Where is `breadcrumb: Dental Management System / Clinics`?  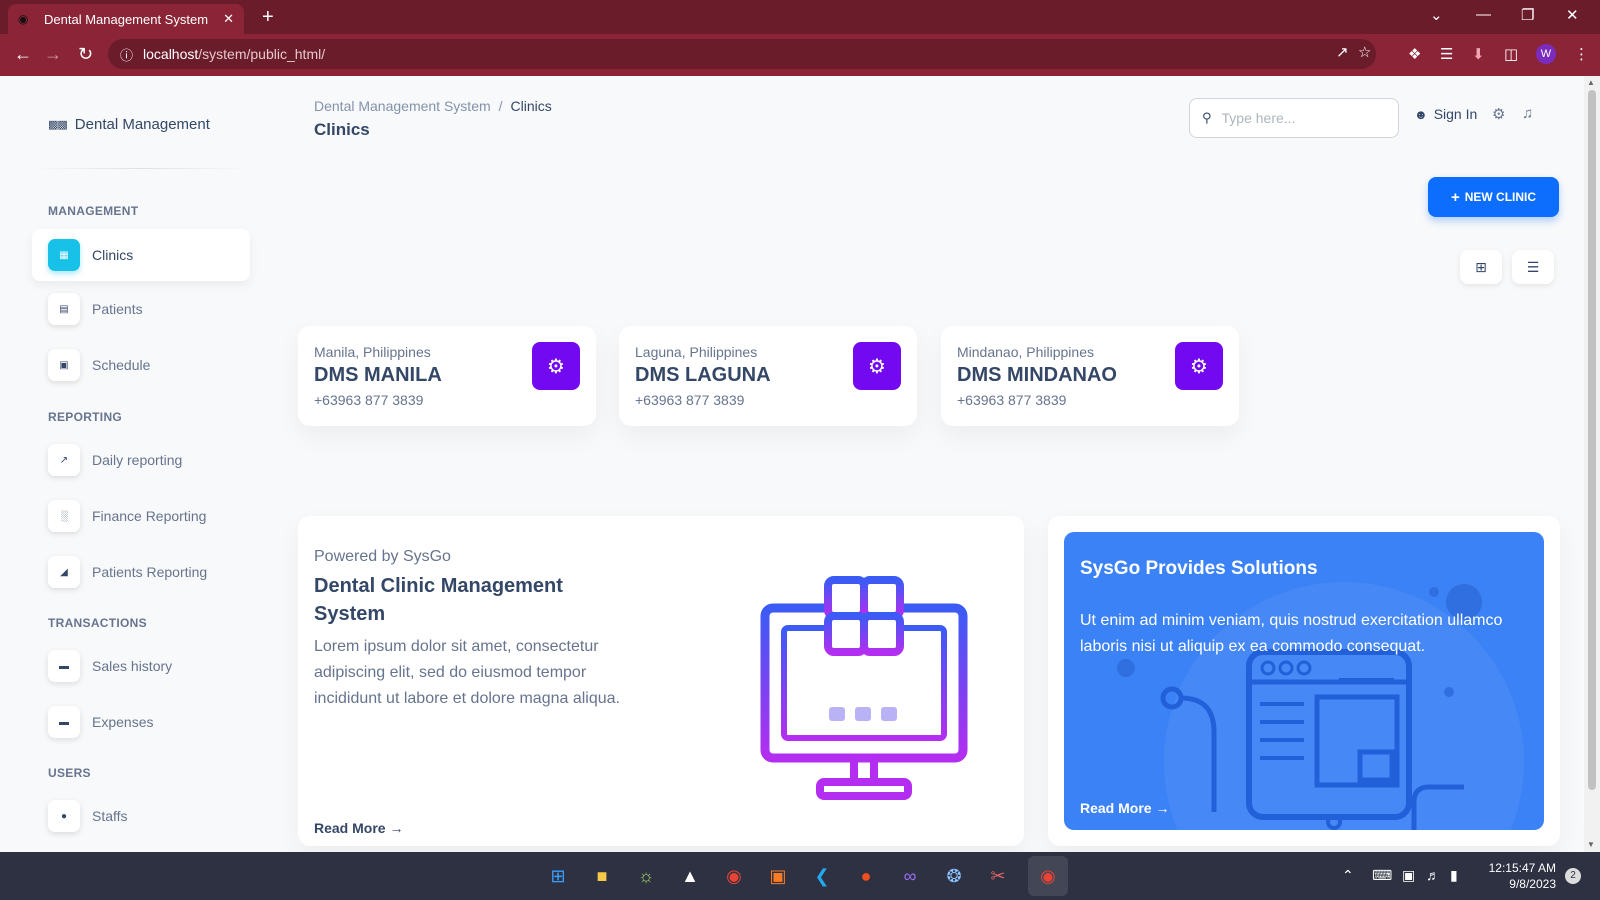
breadcrumb: Dental Management System / Clinics is located at coordinates (433, 106).